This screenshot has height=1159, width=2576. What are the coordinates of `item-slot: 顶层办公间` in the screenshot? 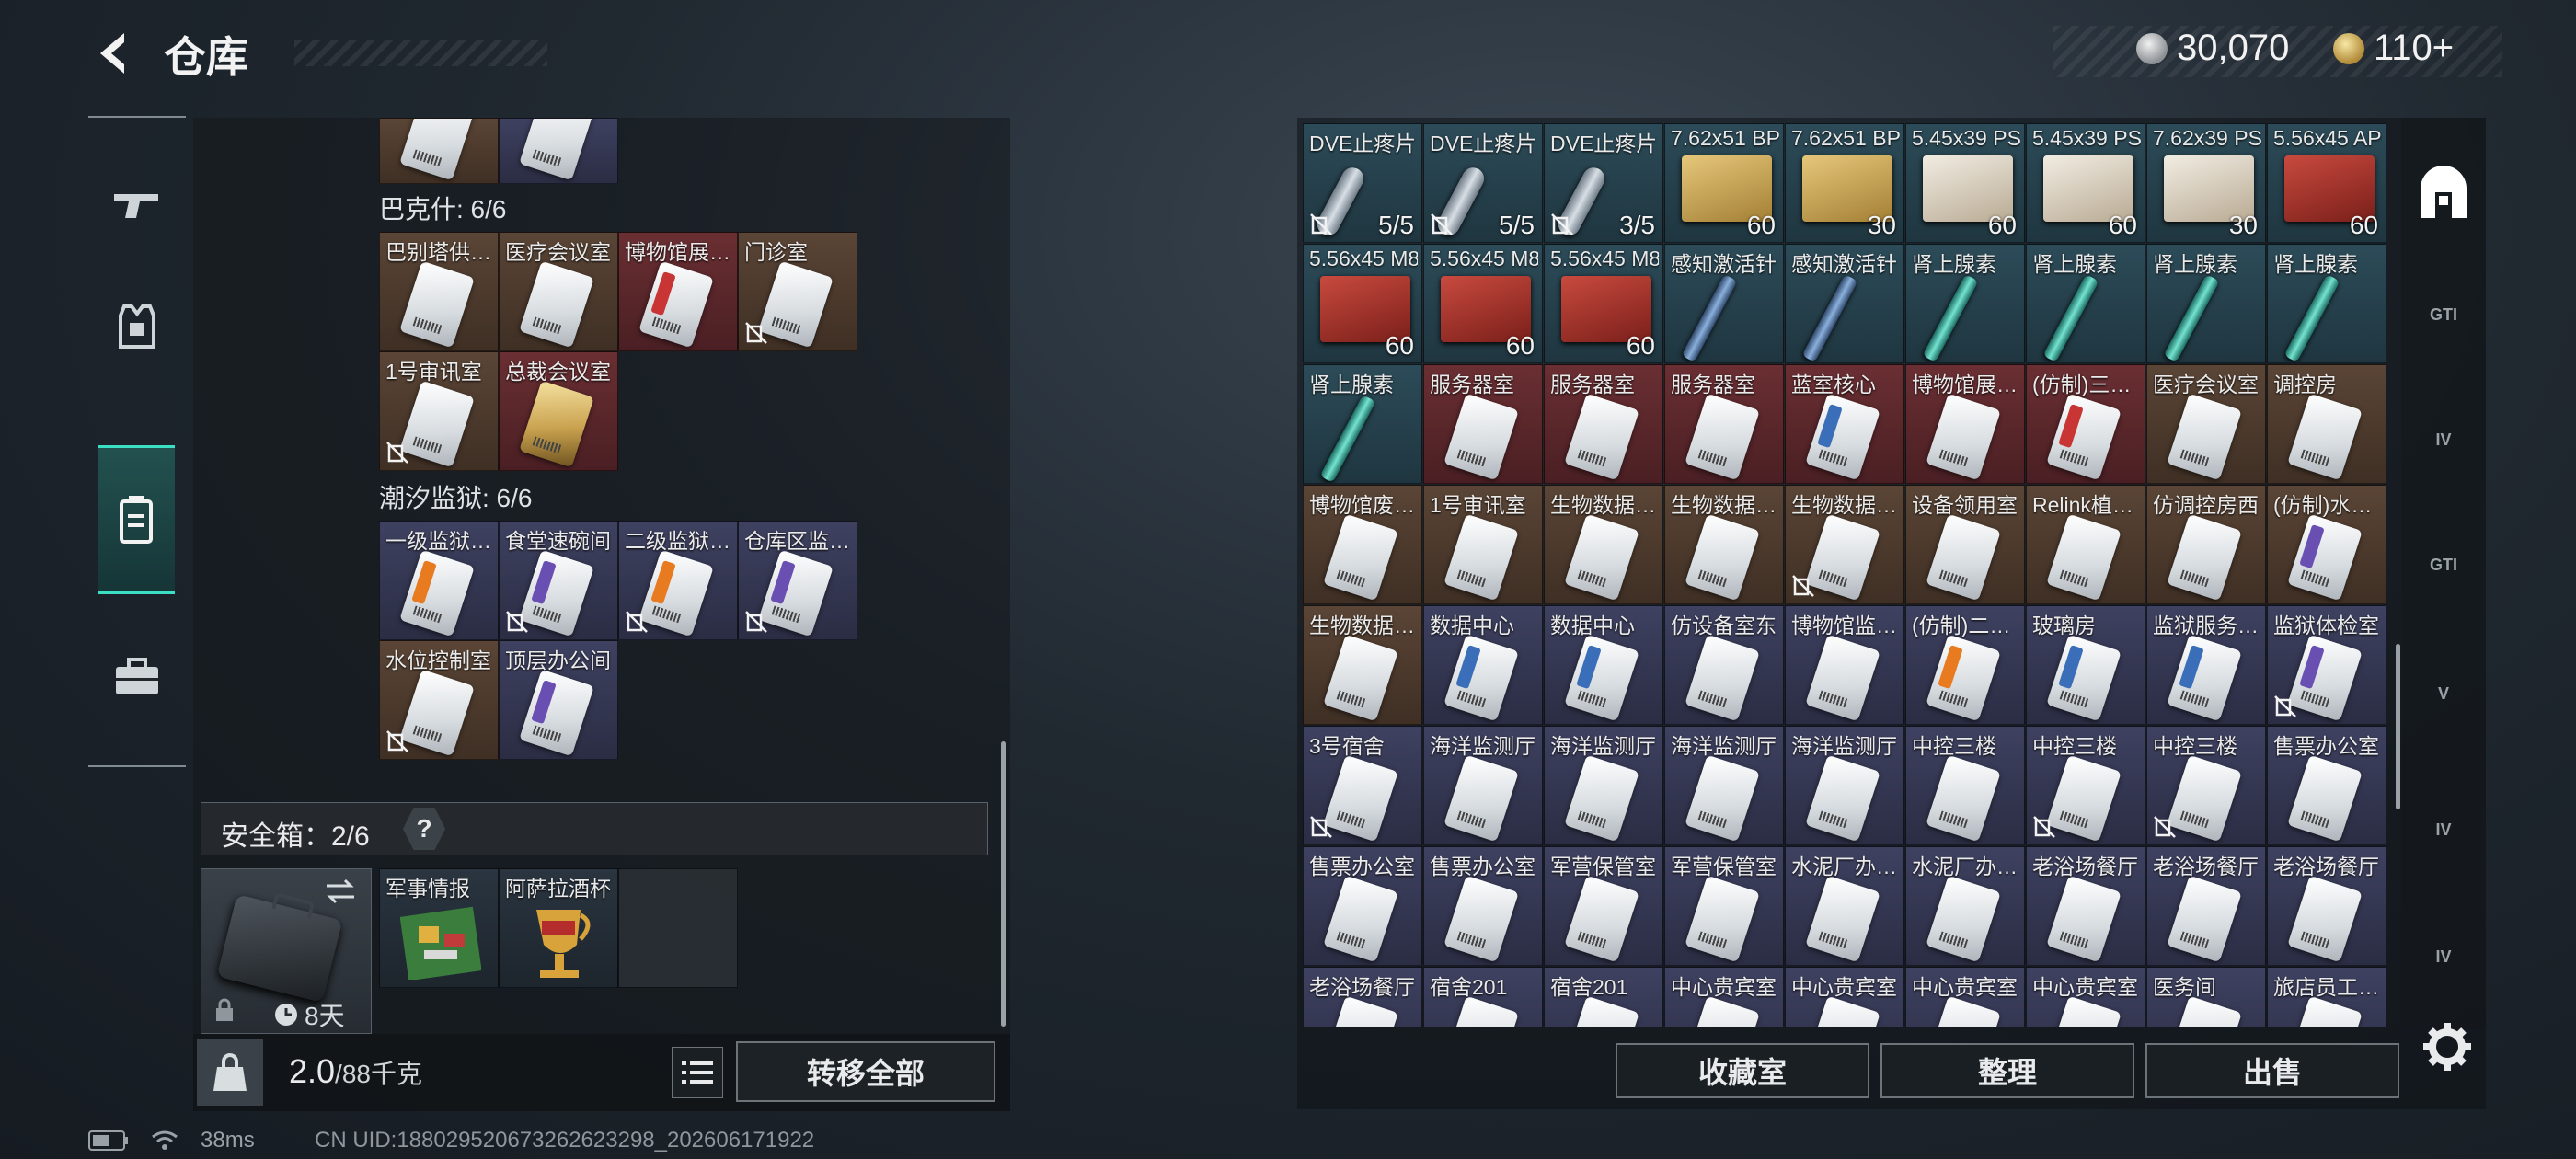 It's located at (558, 700).